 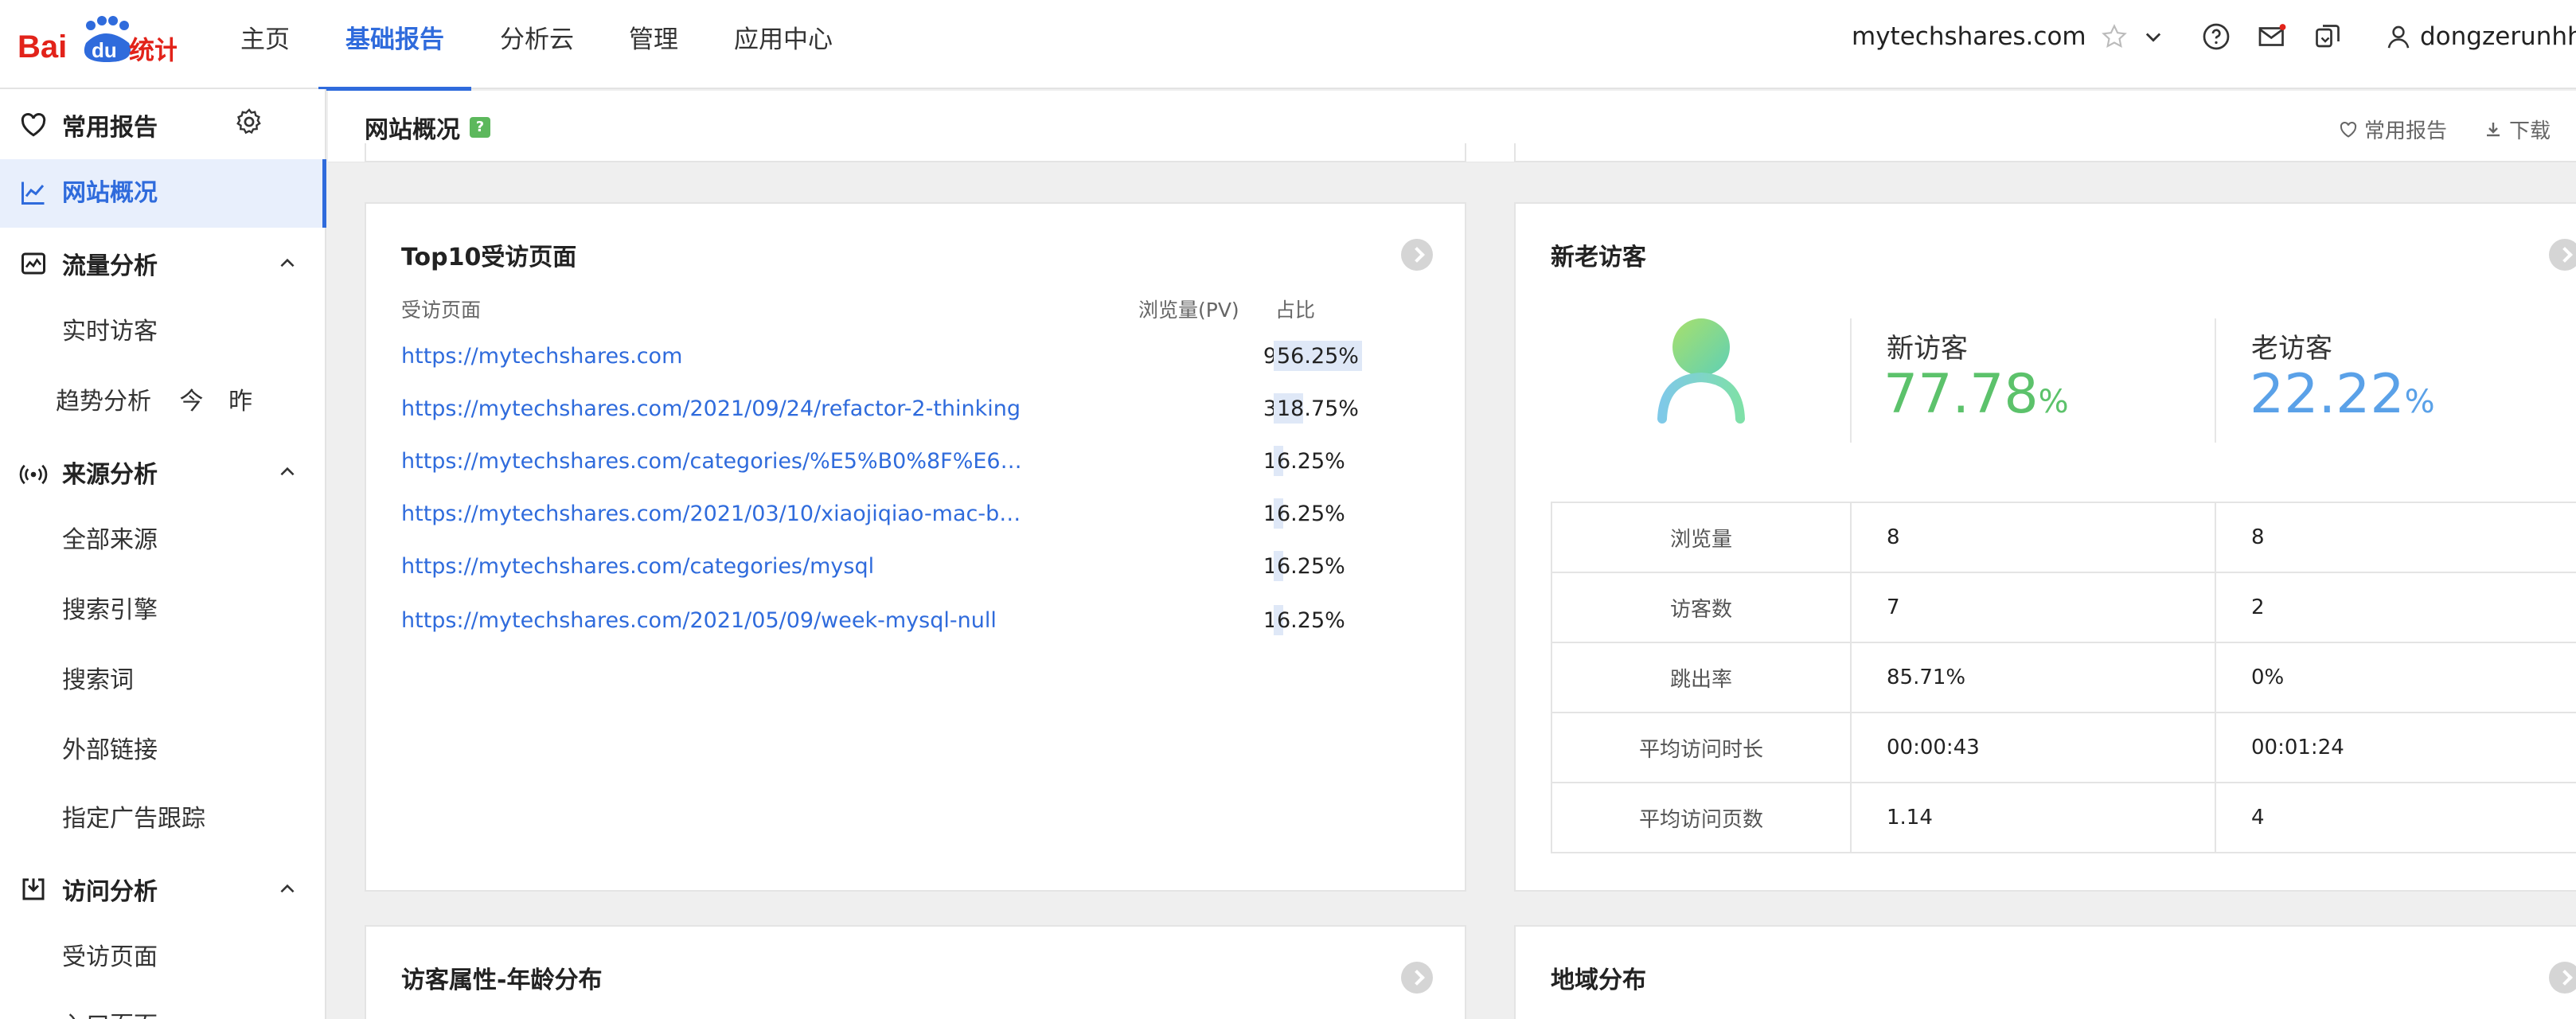 What do you see at coordinates (2395, 608) in the screenshot?
I see `old-visitor-value: 2` at bounding box center [2395, 608].